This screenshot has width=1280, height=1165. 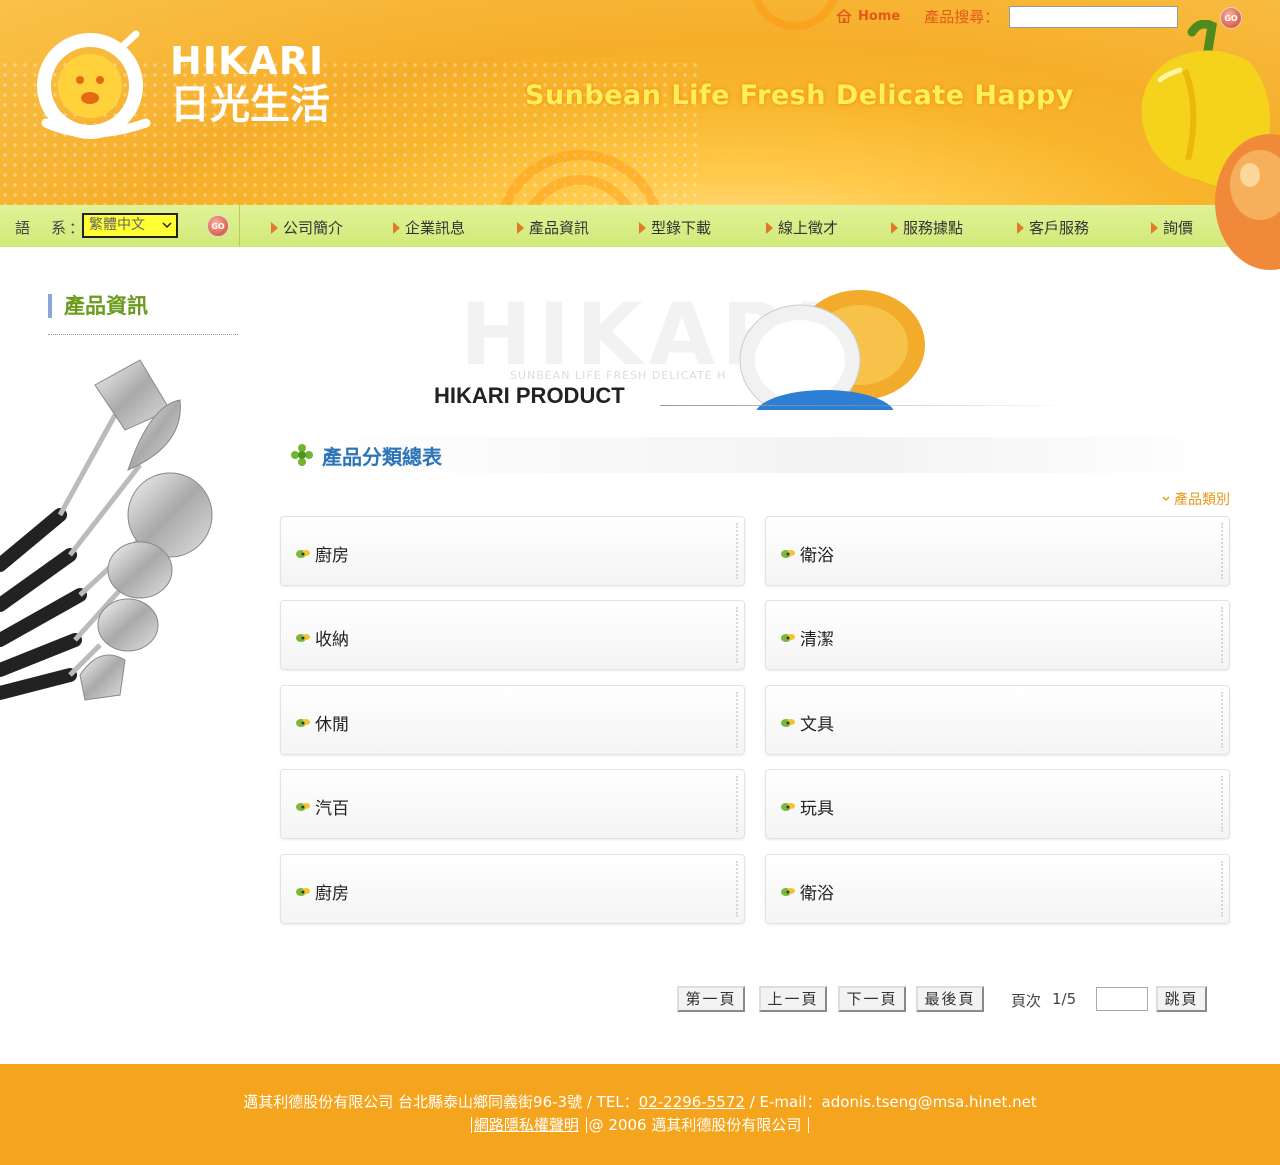 I want to click on nav-item-careers: 線上徵才, so click(x=802, y=227).